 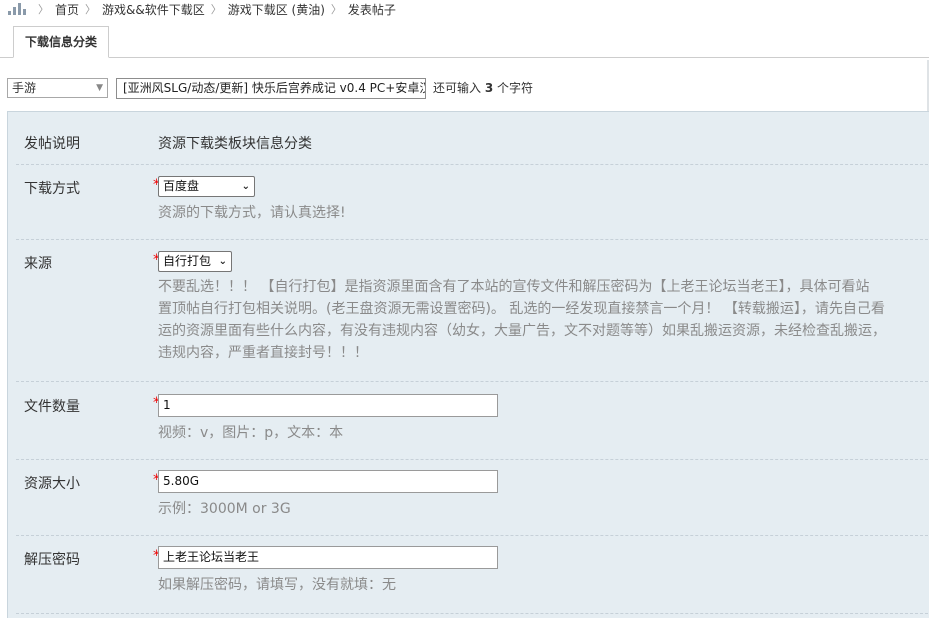 What do you see at coordinates (181, 186) in the screenshot?
I see `download-method-value: 百度盘` at bounding box center [181, 186].